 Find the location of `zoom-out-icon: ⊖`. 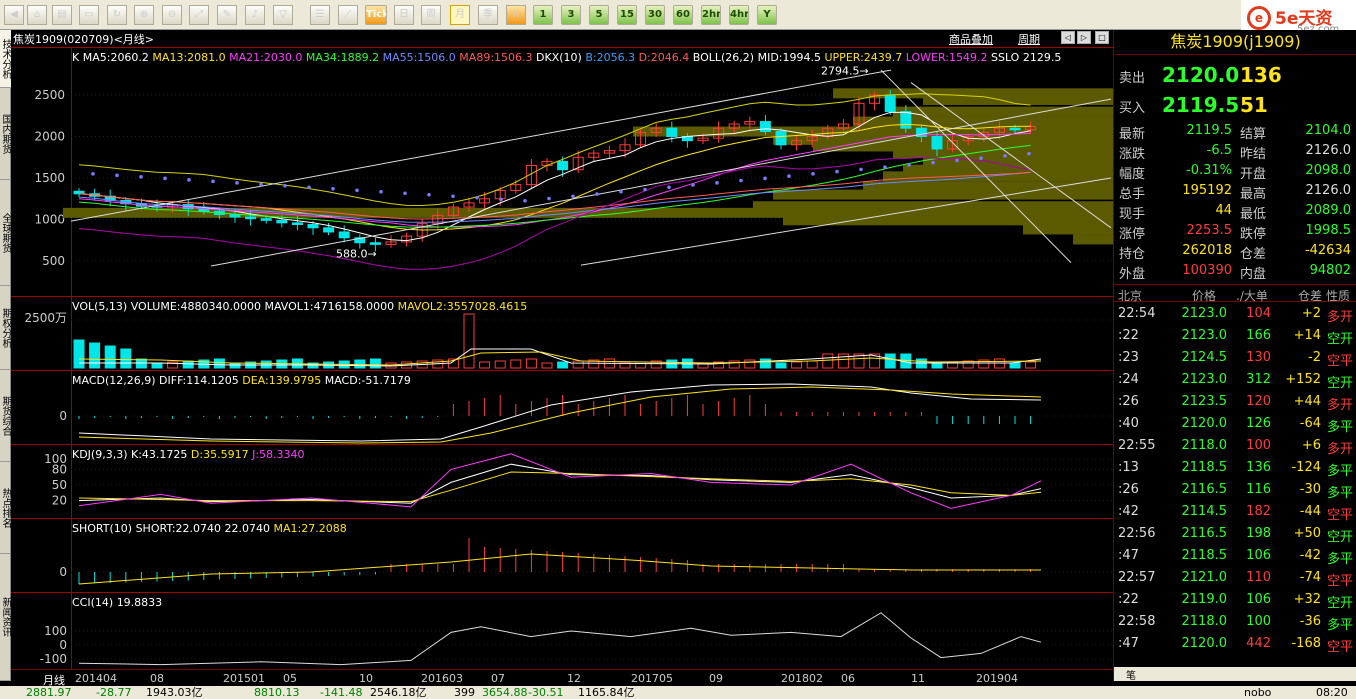

zoom-out-icon: ⊖ is located at coordinates (172, 15).